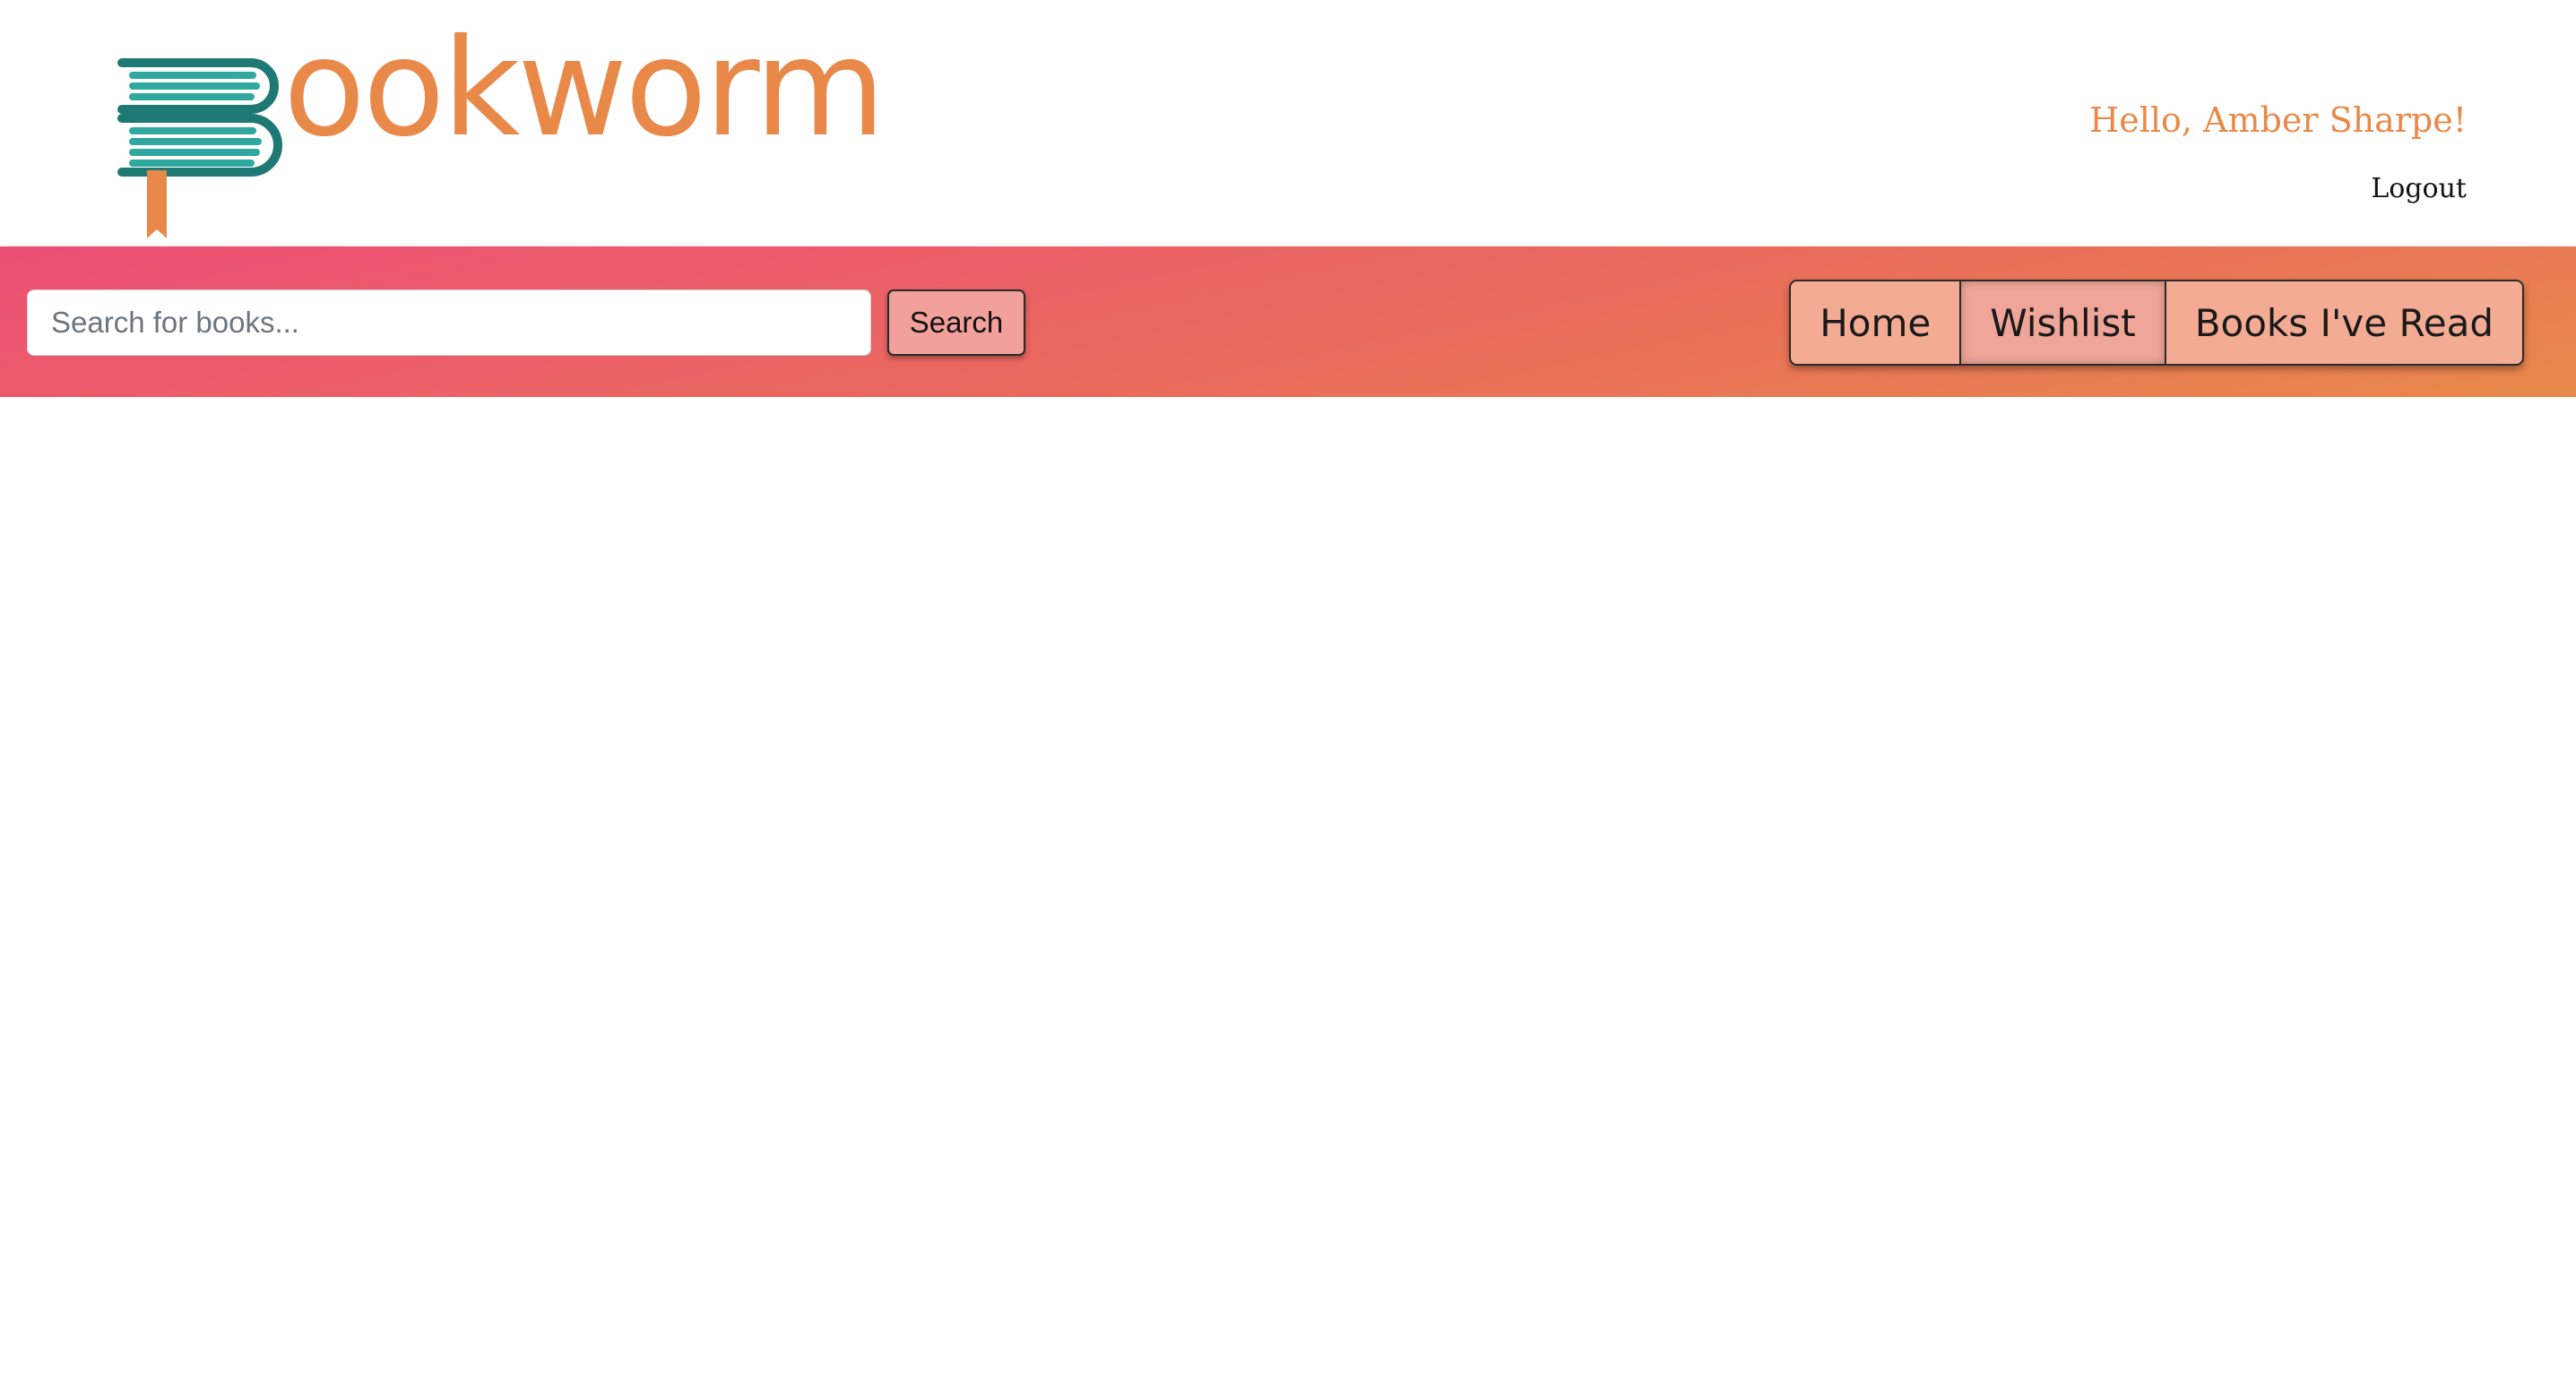  Describe the element at coordinates (2062, 322) in the screenshot. I see `nav-wishlist-button: Wishlist` at that location.